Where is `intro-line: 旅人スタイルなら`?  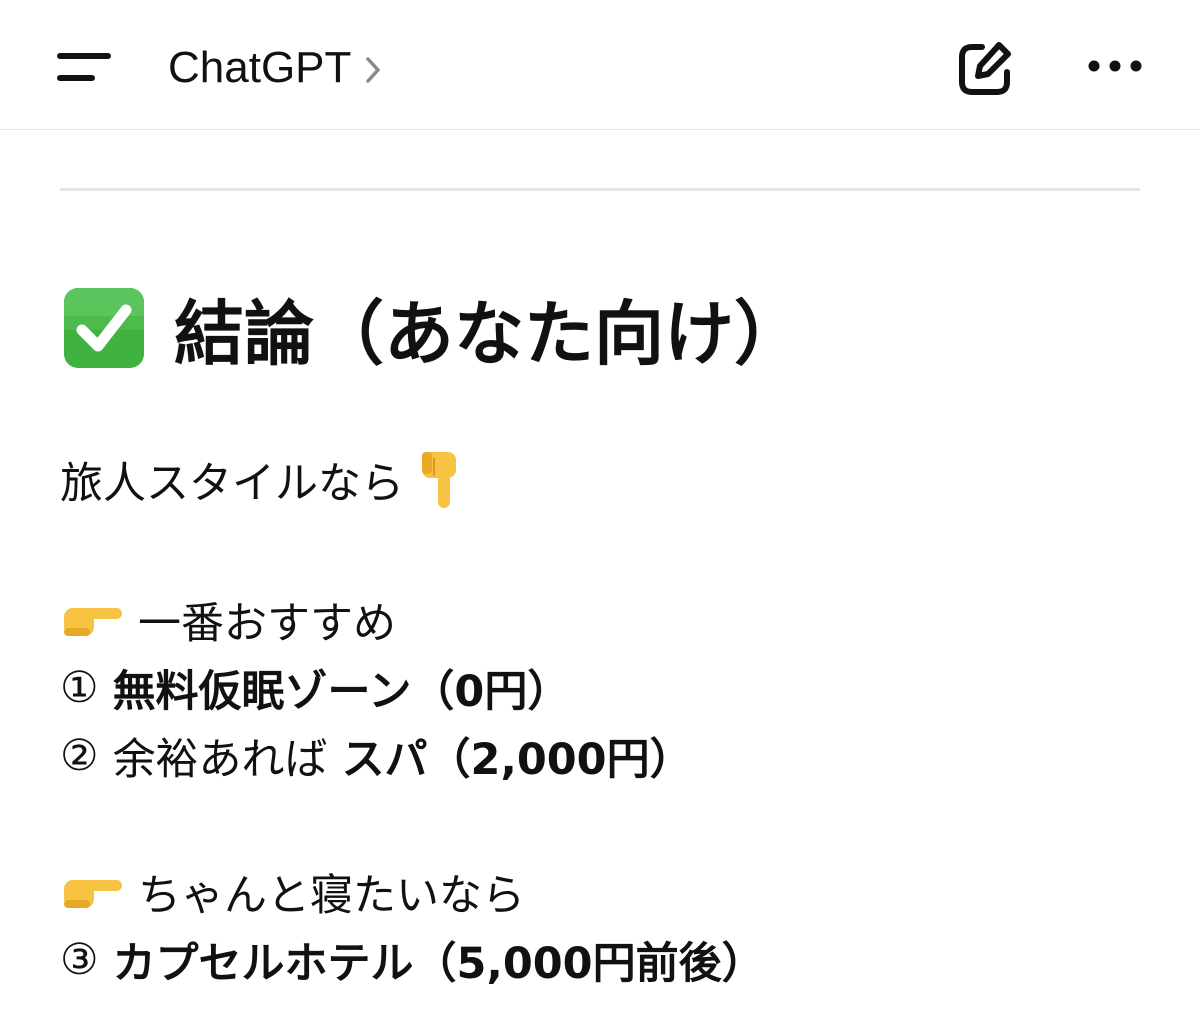 intro-line: 旅人スタイルなら is located at coordinates (261, 480).